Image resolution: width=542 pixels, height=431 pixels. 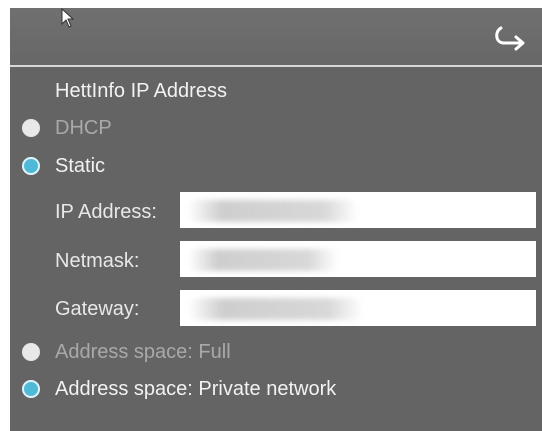 I want to click on ip-address-label: IP Address:, so click(x=106, y=212).